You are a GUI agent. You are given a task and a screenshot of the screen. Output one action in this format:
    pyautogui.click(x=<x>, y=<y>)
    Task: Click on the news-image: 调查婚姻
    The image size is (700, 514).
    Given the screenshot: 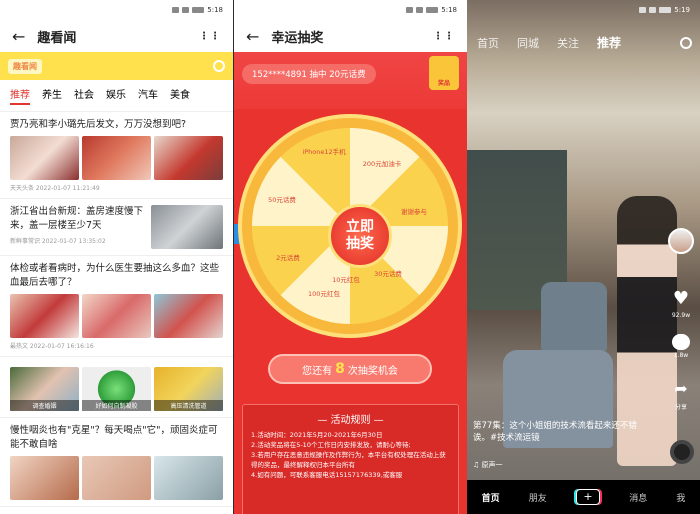 What is the action you would take?
    pyautogui.click(x=44, y=389)
    